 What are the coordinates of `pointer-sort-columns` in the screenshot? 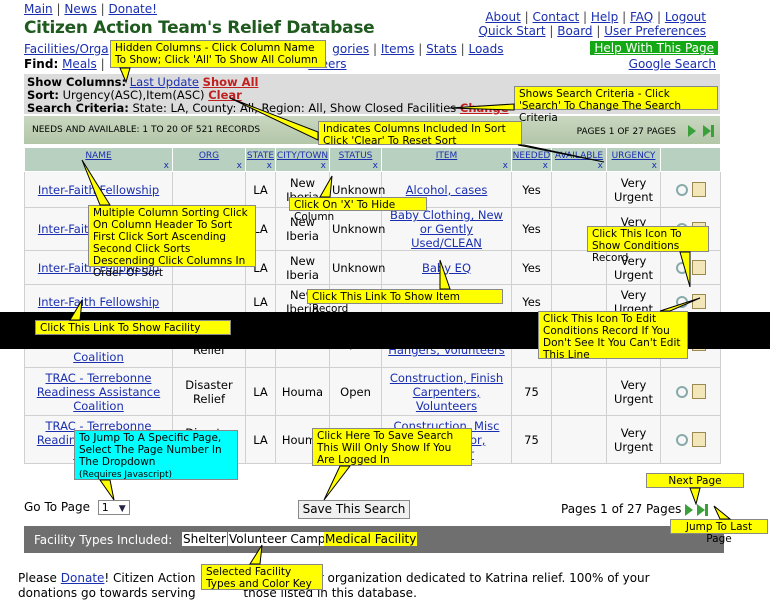 It's located at (274, 119).